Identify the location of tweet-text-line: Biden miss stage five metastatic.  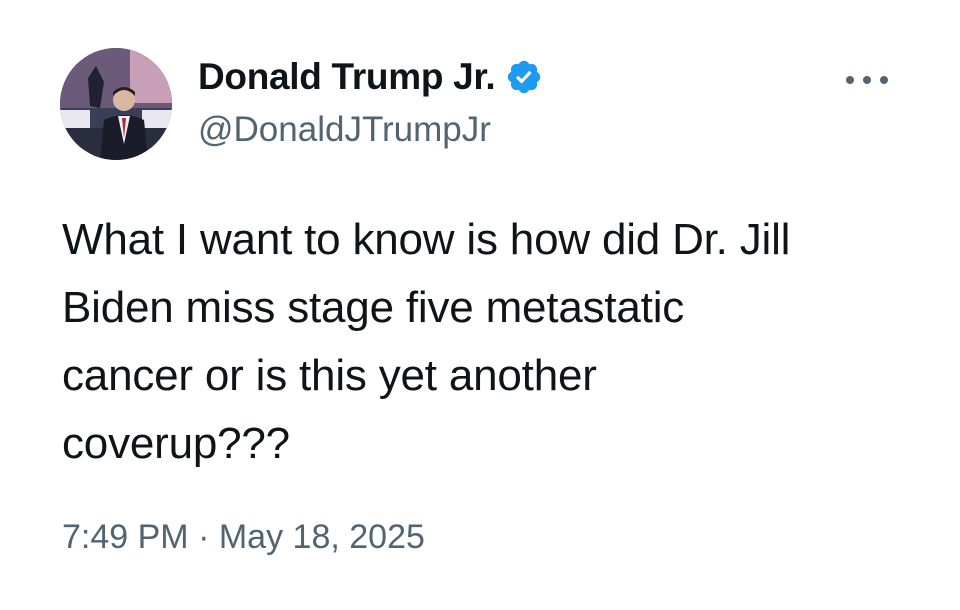
(373, 307).